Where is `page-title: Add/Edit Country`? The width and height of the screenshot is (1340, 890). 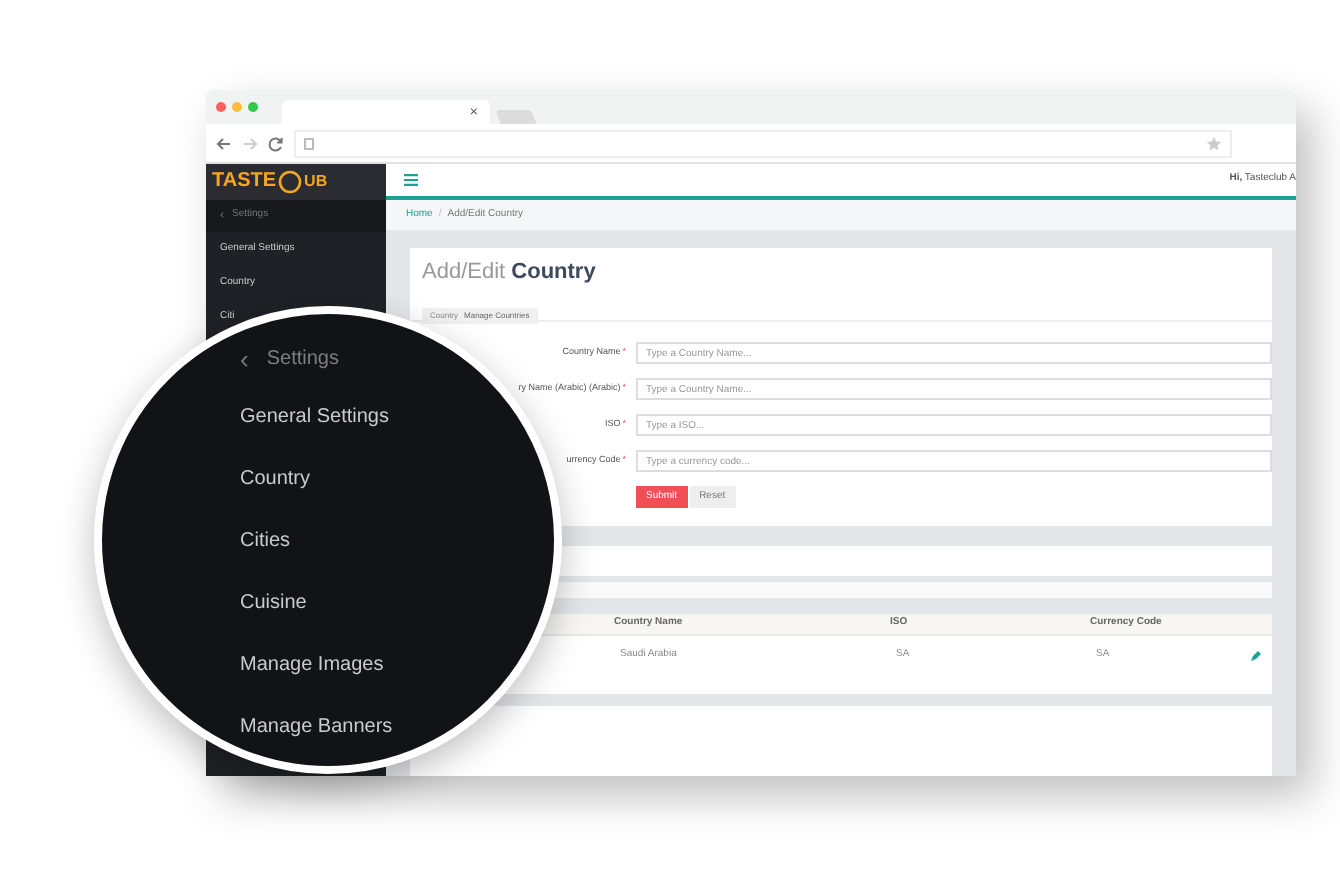 page-title: Add/Edit Country is located at coordinates (510, 273).